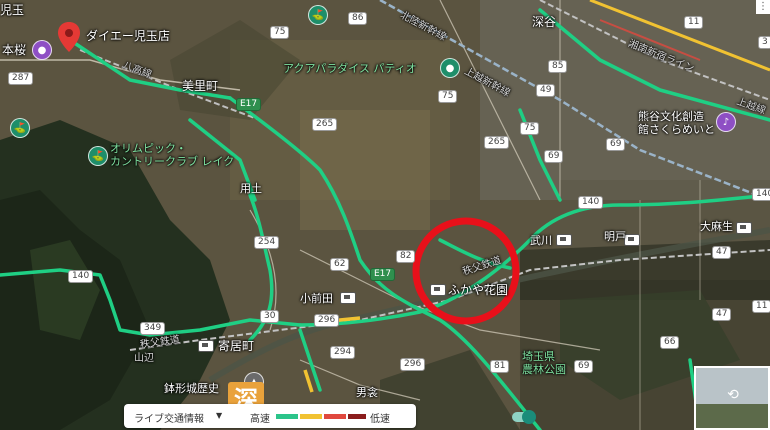 The height and width of the screenshot is (430, 770). Describe the element at coordinates (270, 316) in the screenshot. I see `route-shield: 30` at that location.